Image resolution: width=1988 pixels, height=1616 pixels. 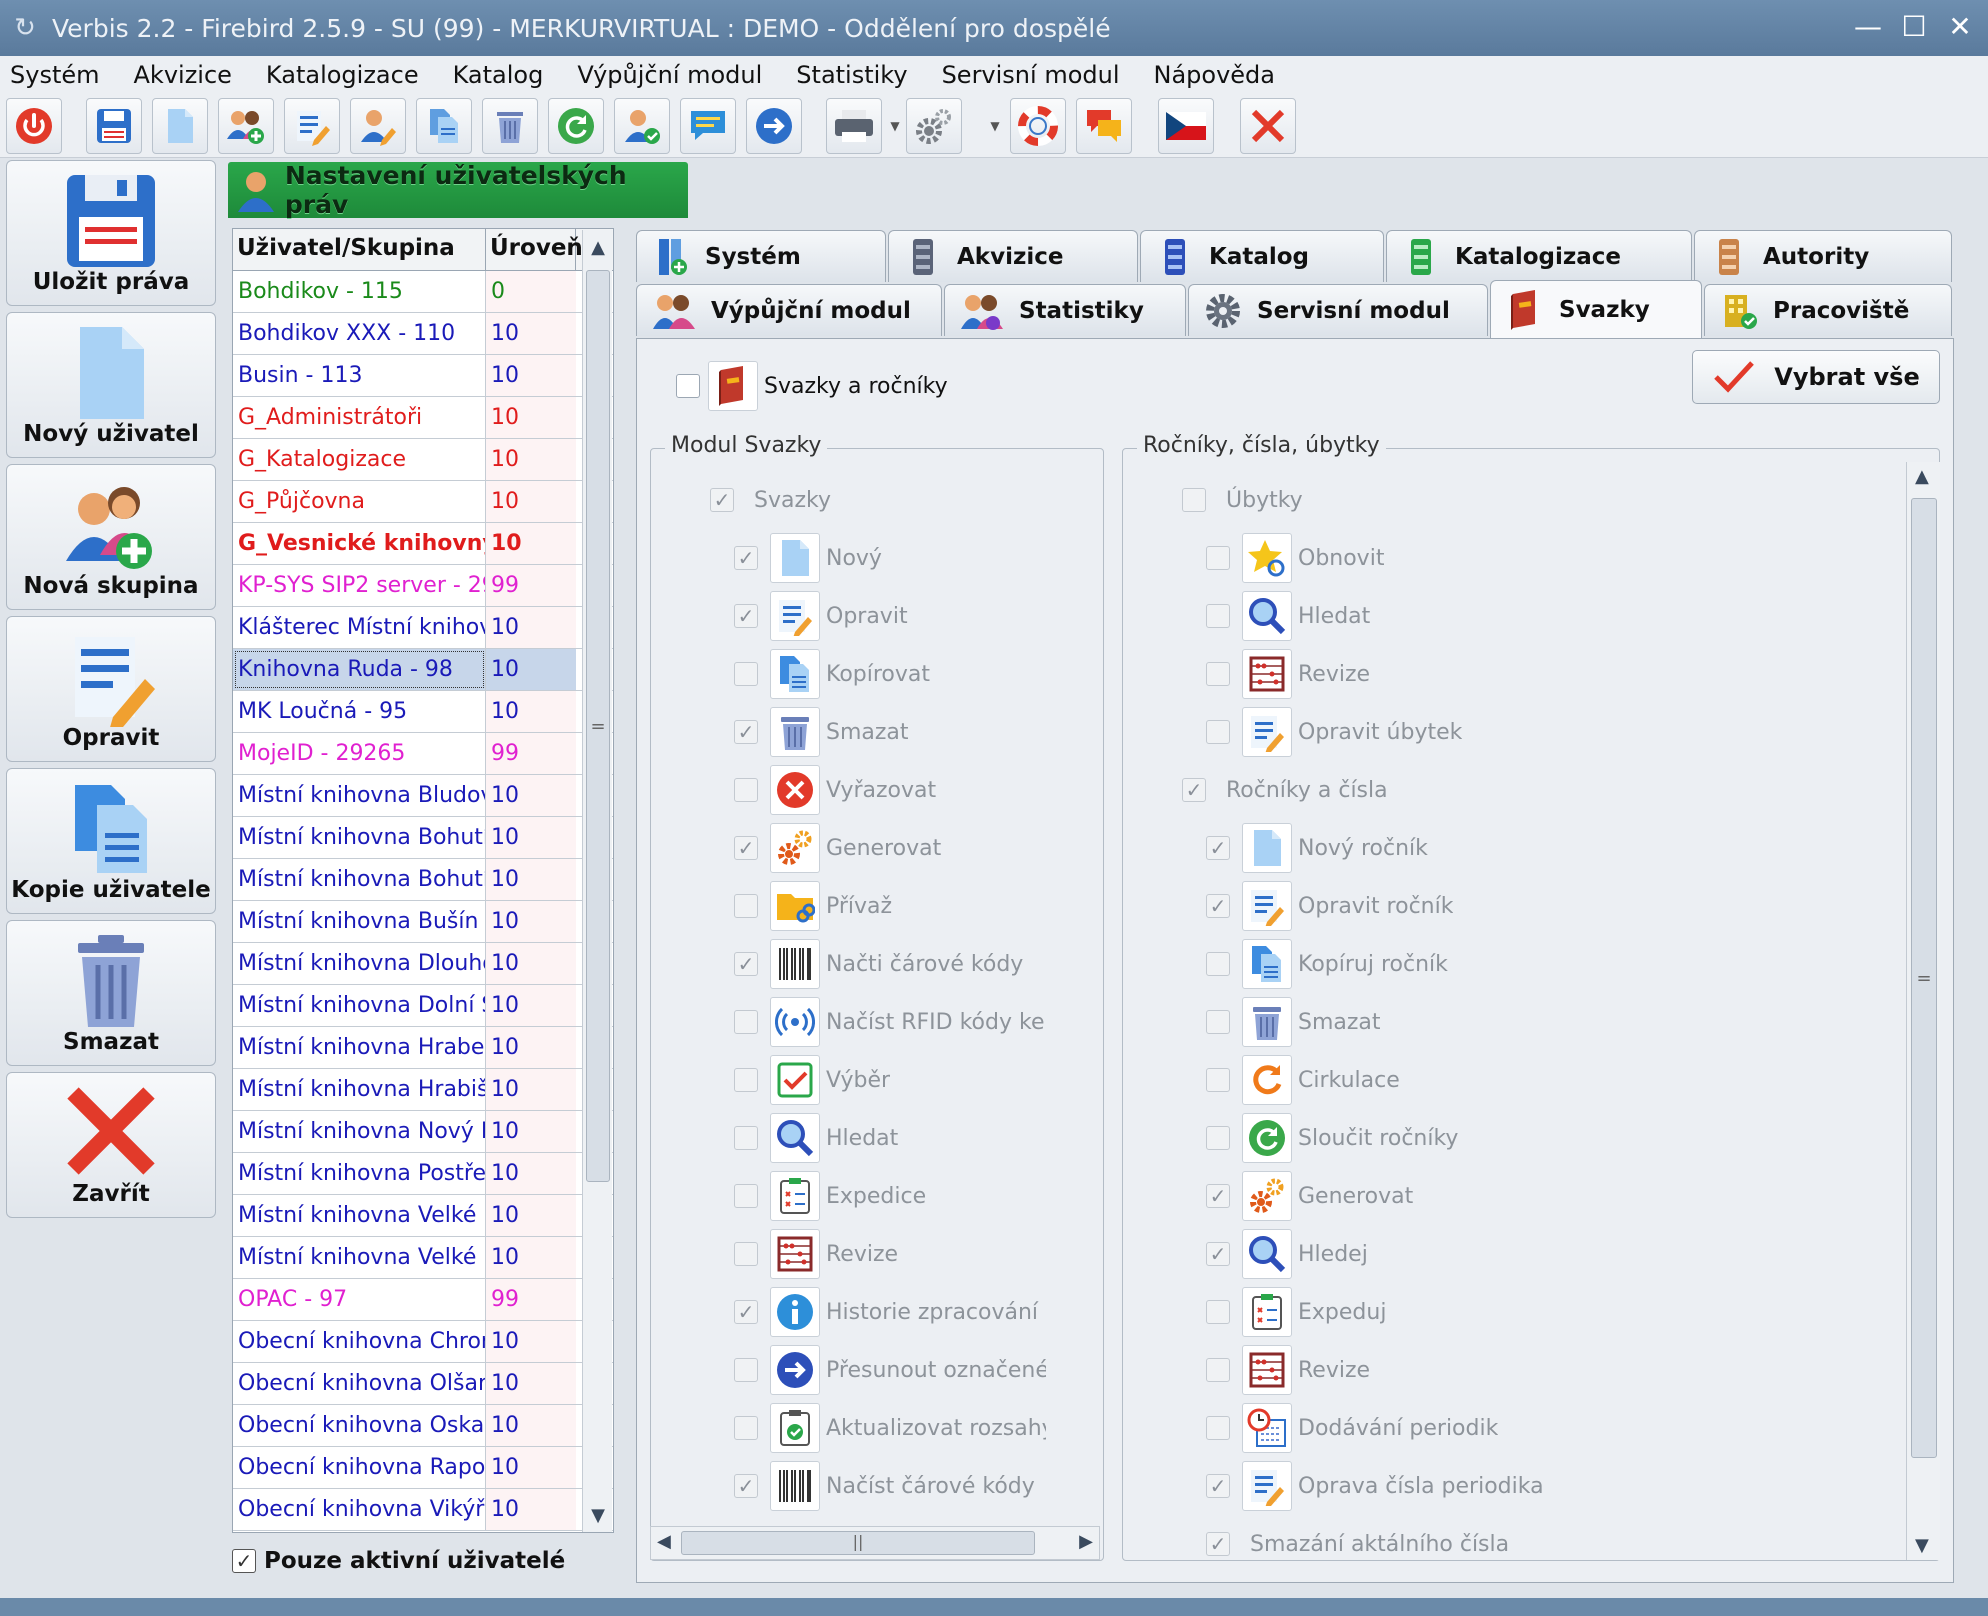 I want to click on permission-item: Přívaž, so click(x=813, y=906).